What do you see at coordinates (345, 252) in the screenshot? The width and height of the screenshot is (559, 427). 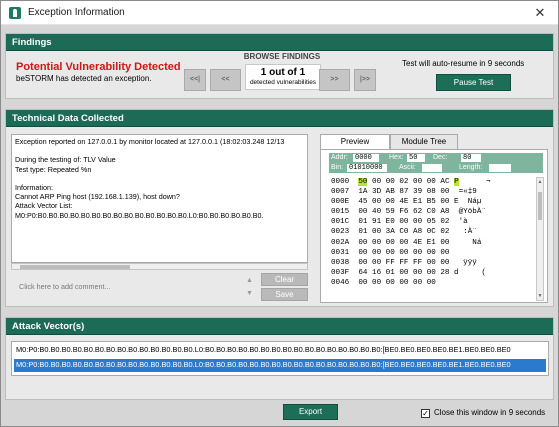 I see `hex-row-address: 0031` at bounding box center [345, 252].